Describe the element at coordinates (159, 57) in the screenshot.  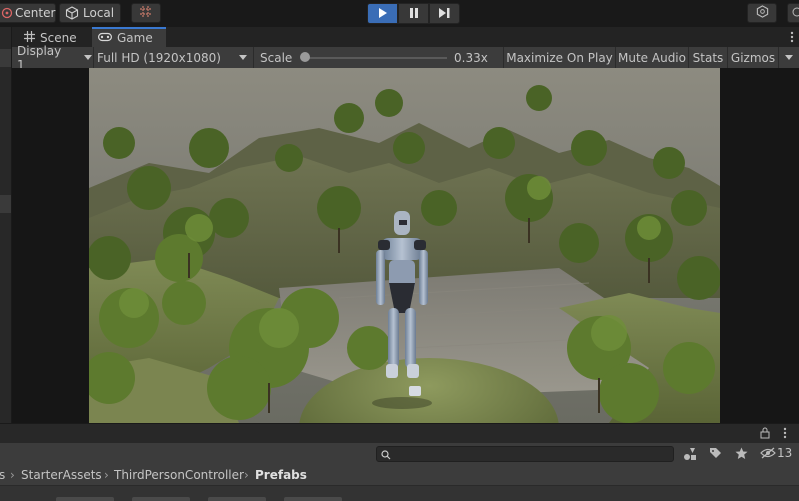
I see `resolution-value: Full HD (1920x1080)` at that location.